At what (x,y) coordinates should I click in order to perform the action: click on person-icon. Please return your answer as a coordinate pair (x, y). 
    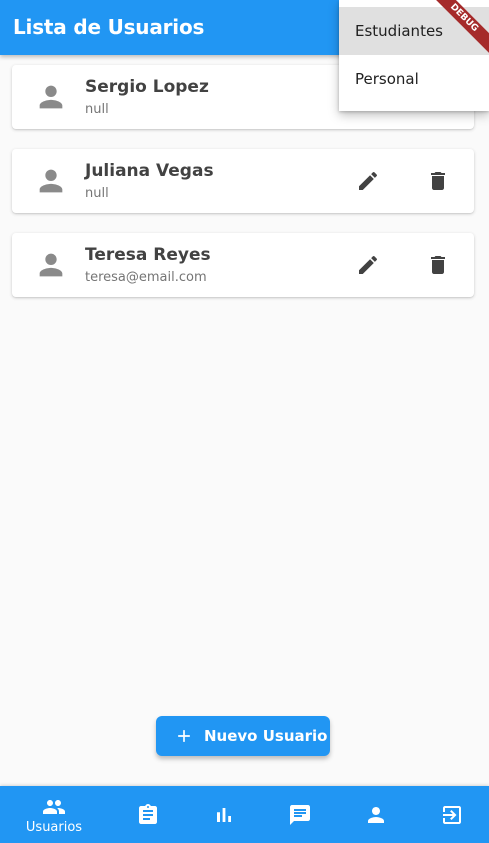
    Looking at the image, I should click on (376, 814).